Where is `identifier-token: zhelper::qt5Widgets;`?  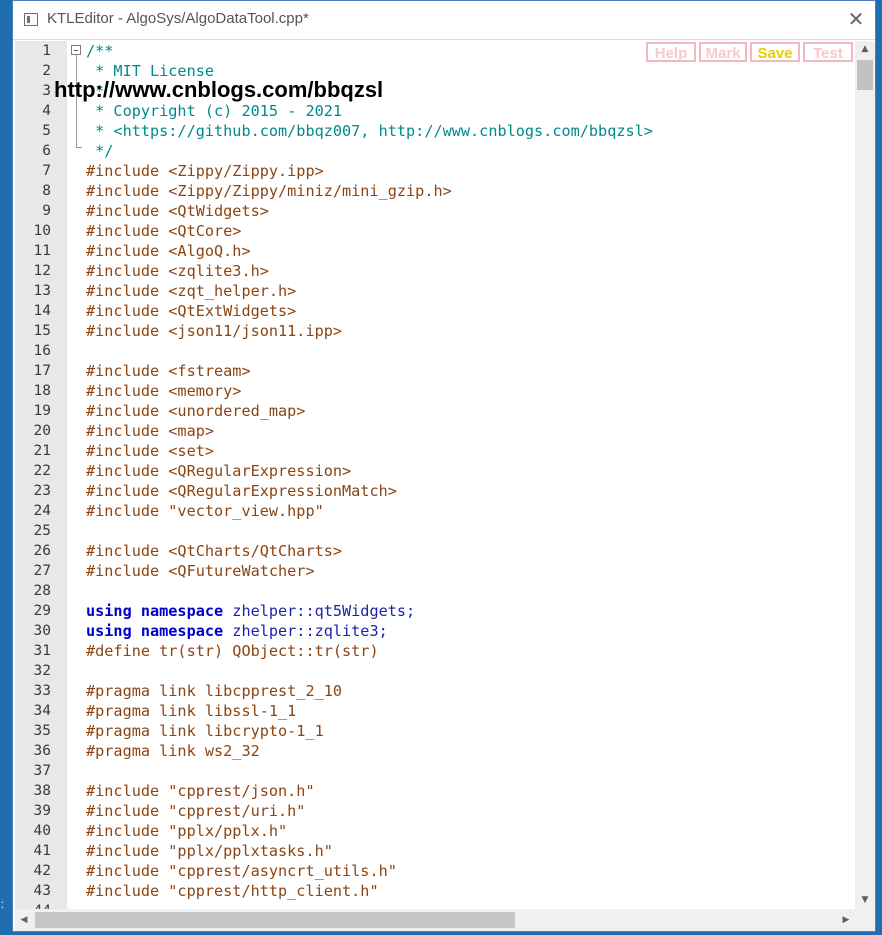 identifier-token: zhelper::qt5Widgets; is located at coordinates (319, 611).